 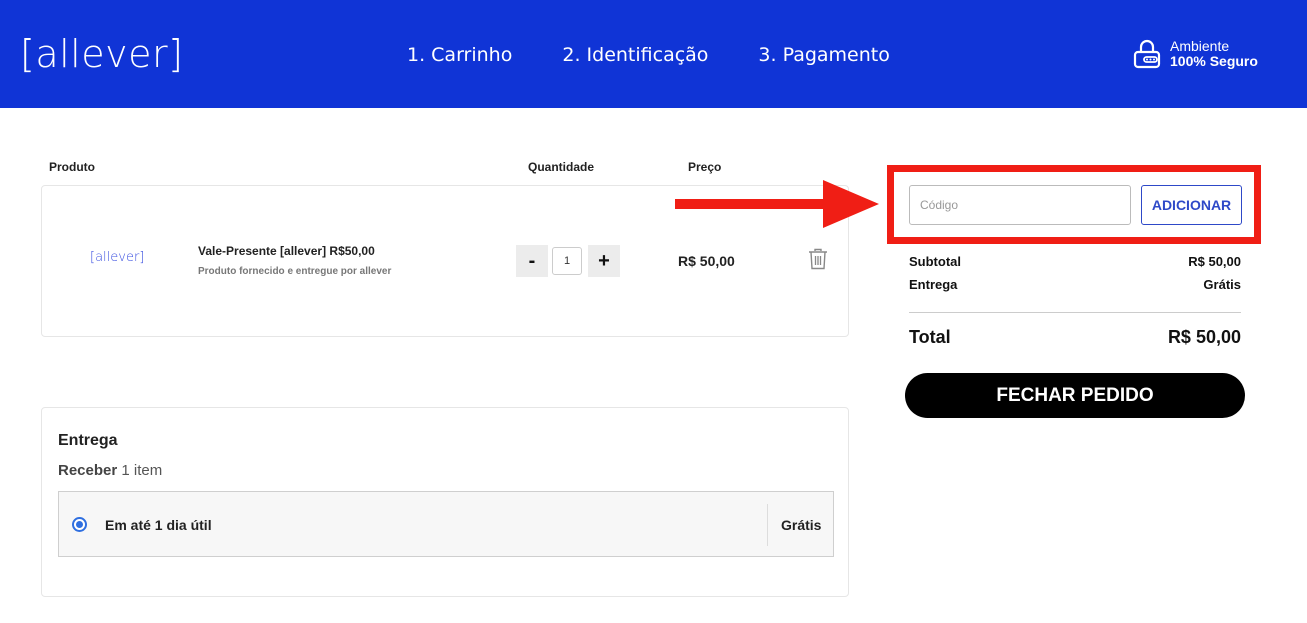 What do you see at coordinates (88, 470) in the screenshot?
I see `receive-label: Receber` at bounding box center [88, 470].